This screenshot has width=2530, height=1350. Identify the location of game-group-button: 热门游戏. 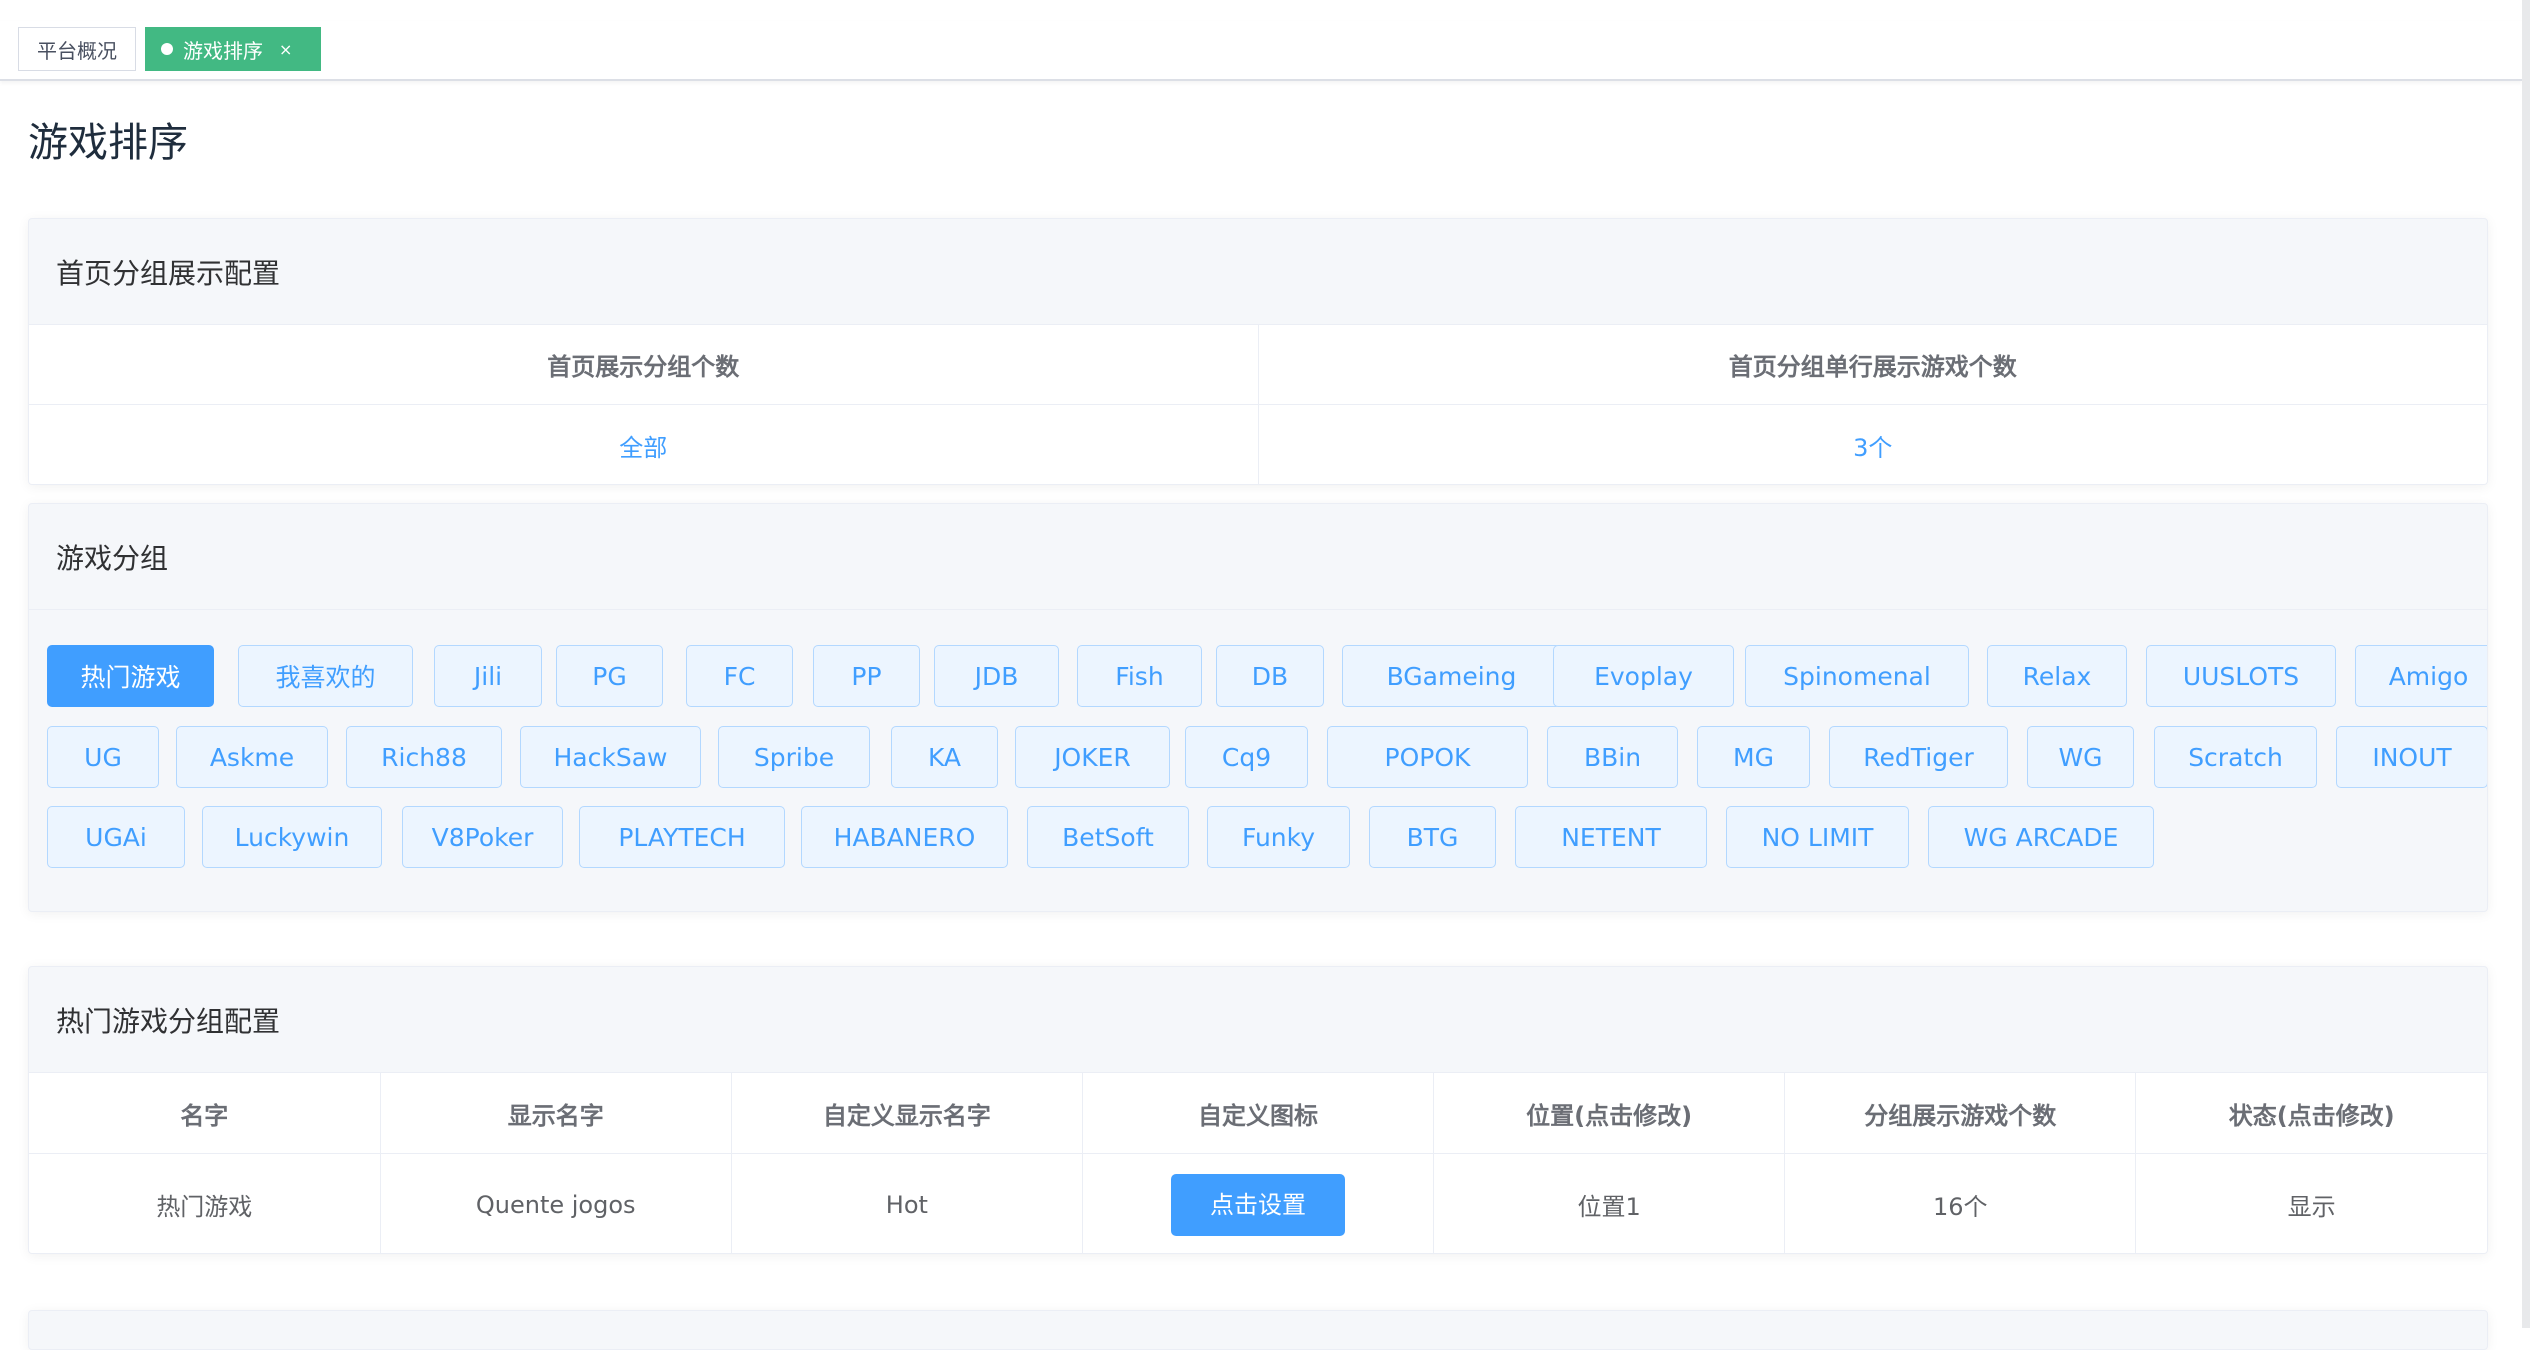
(130, 676).